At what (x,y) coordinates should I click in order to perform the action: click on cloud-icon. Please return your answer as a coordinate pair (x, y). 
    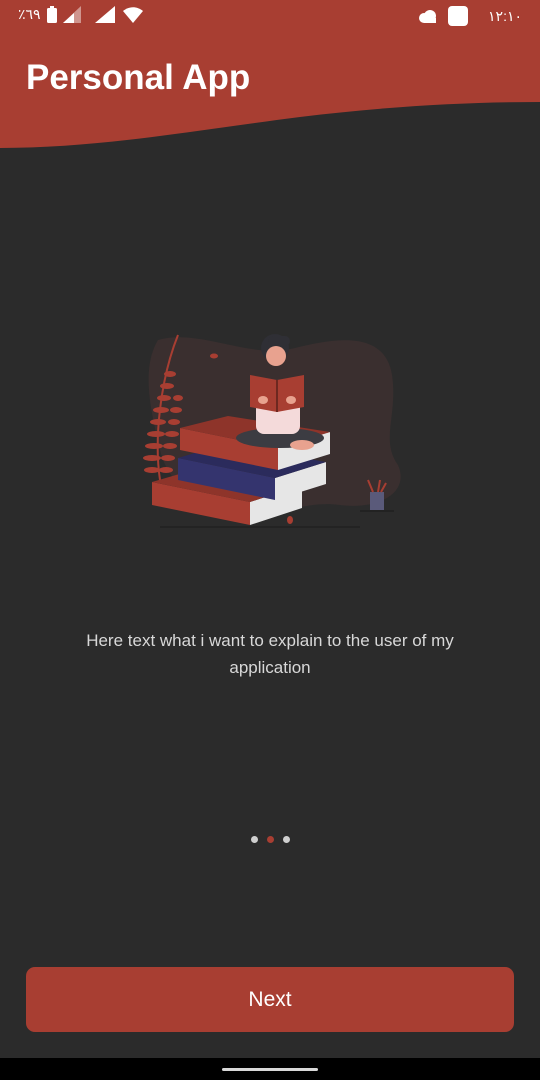
    Looking at the image, I should click on (428, 16).